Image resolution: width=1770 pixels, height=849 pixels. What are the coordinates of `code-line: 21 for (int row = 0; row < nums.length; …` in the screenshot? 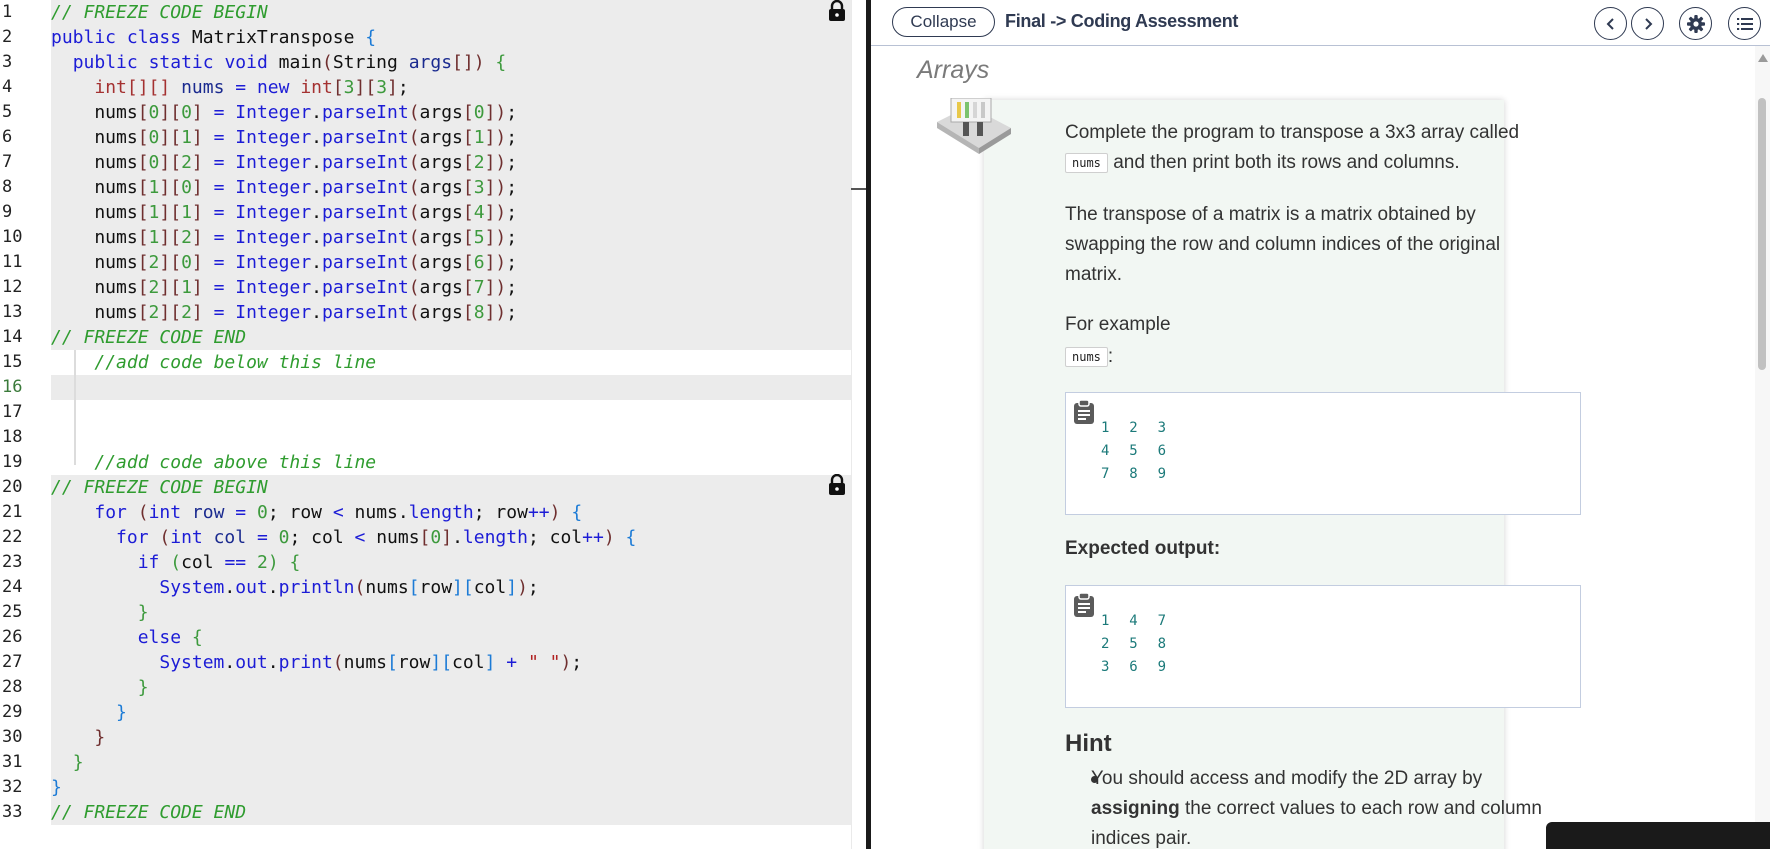 It's located at (433, 512).